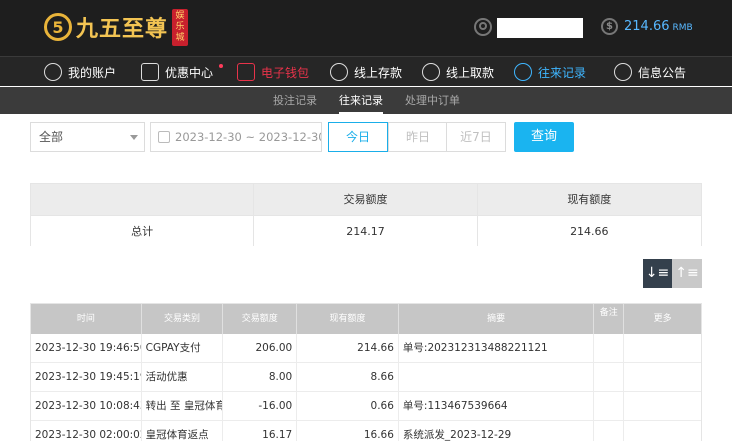 The image size is (732, 441). What do you see at coordinates (260, 319) in the screenshot?
I see `table-header-cell: 交易额度` at bounding box center [260, 319].